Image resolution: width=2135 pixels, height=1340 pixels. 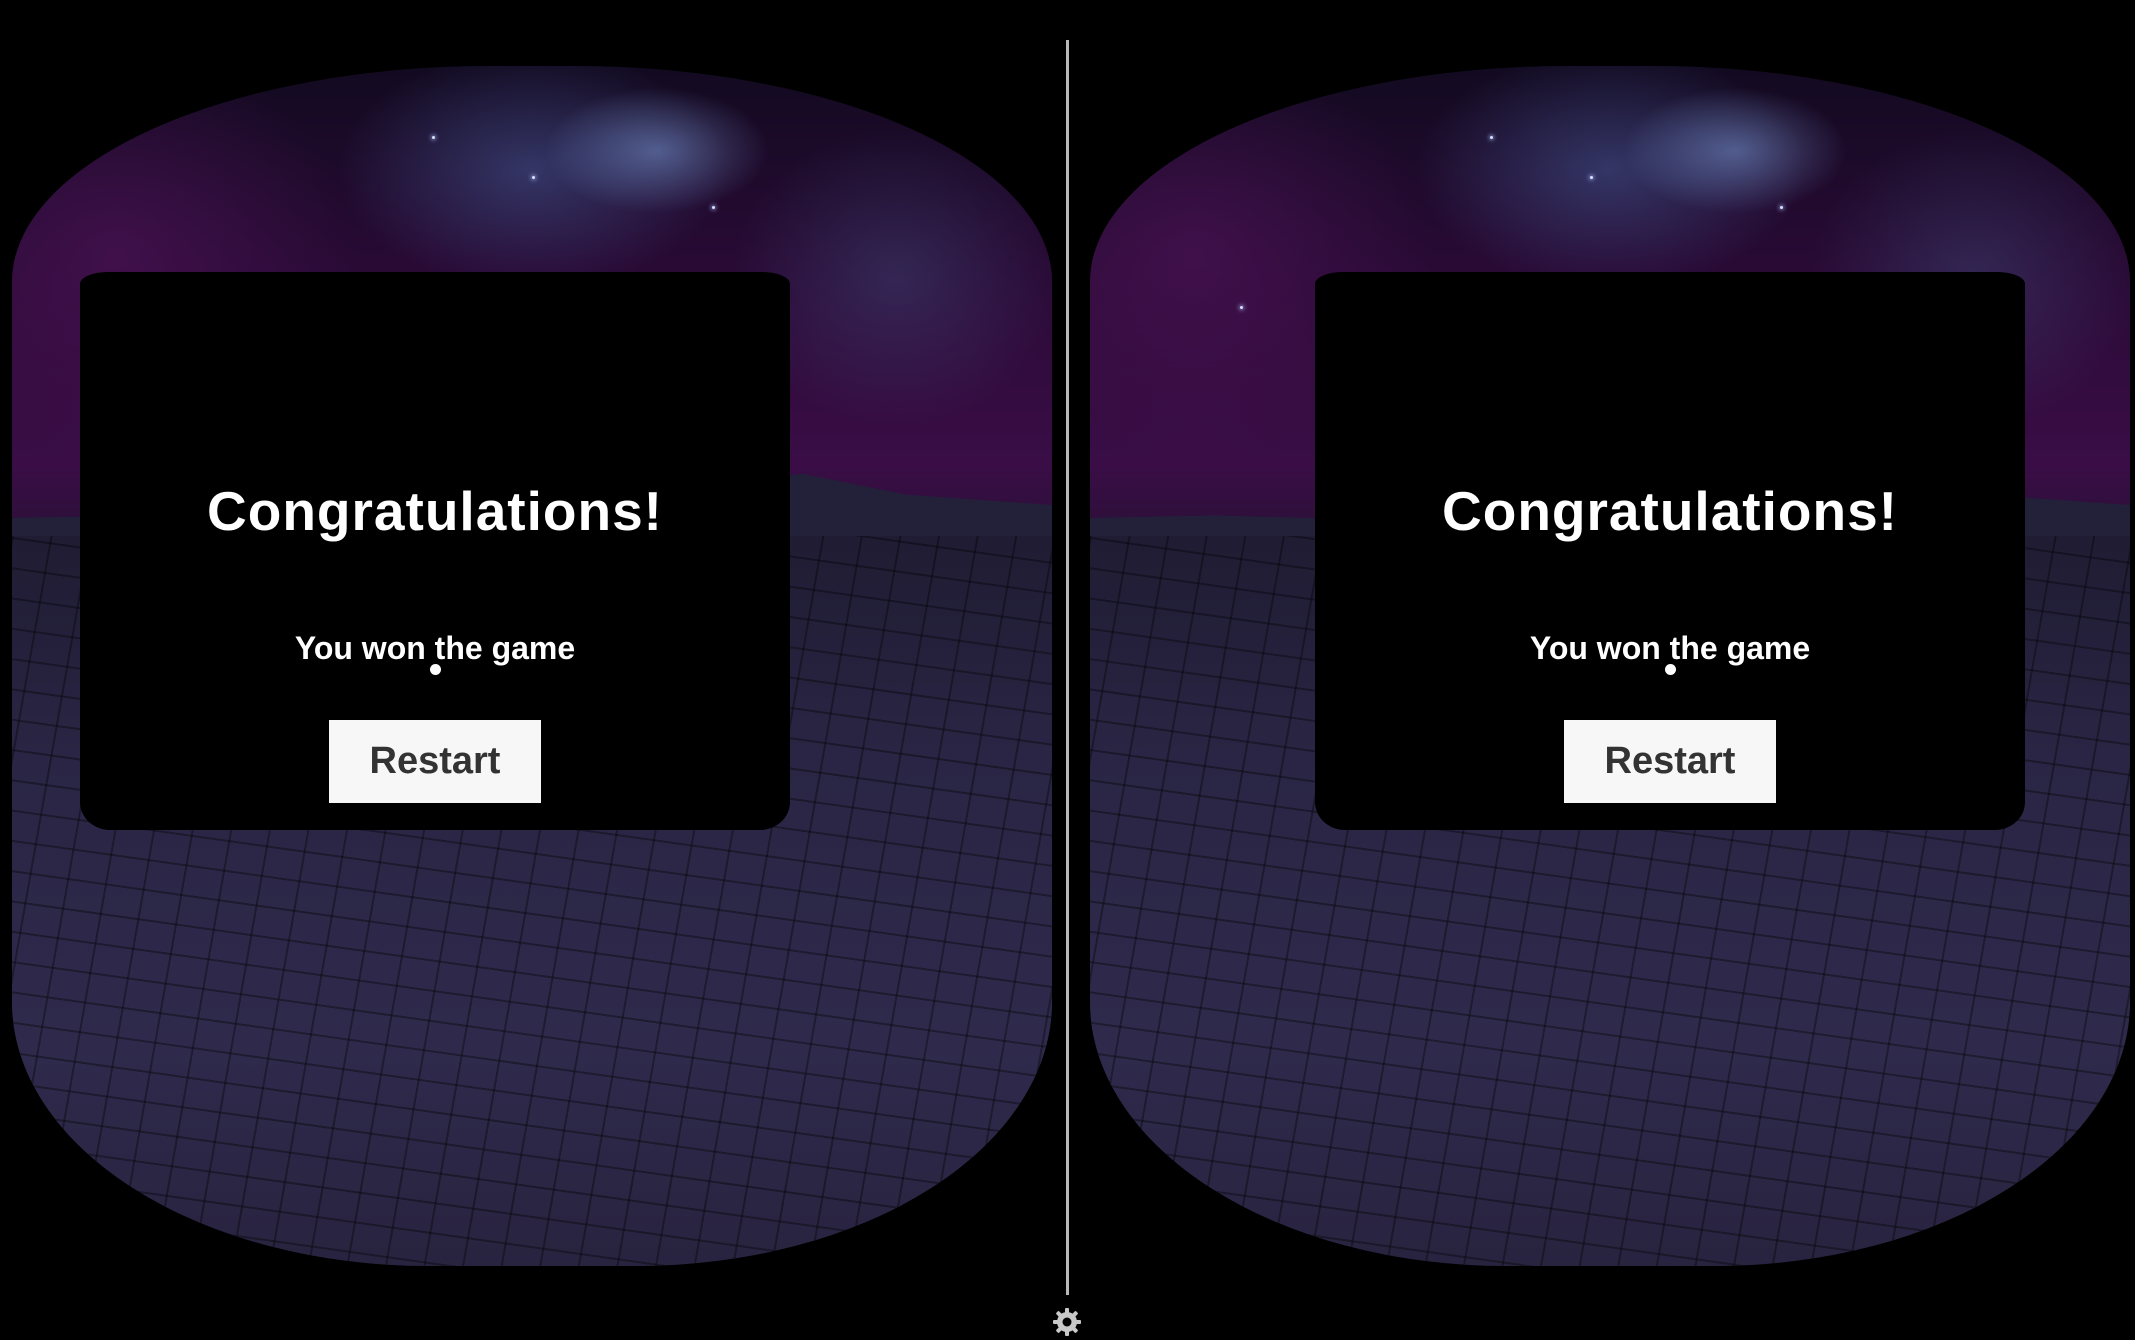 I want to click on gear-icon, so click(x=1067, y=1322).